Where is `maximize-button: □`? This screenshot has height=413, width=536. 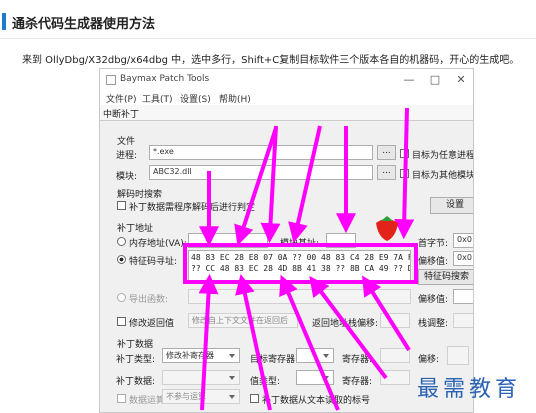
maximize-button: □ is located at coordinates (435, 79).